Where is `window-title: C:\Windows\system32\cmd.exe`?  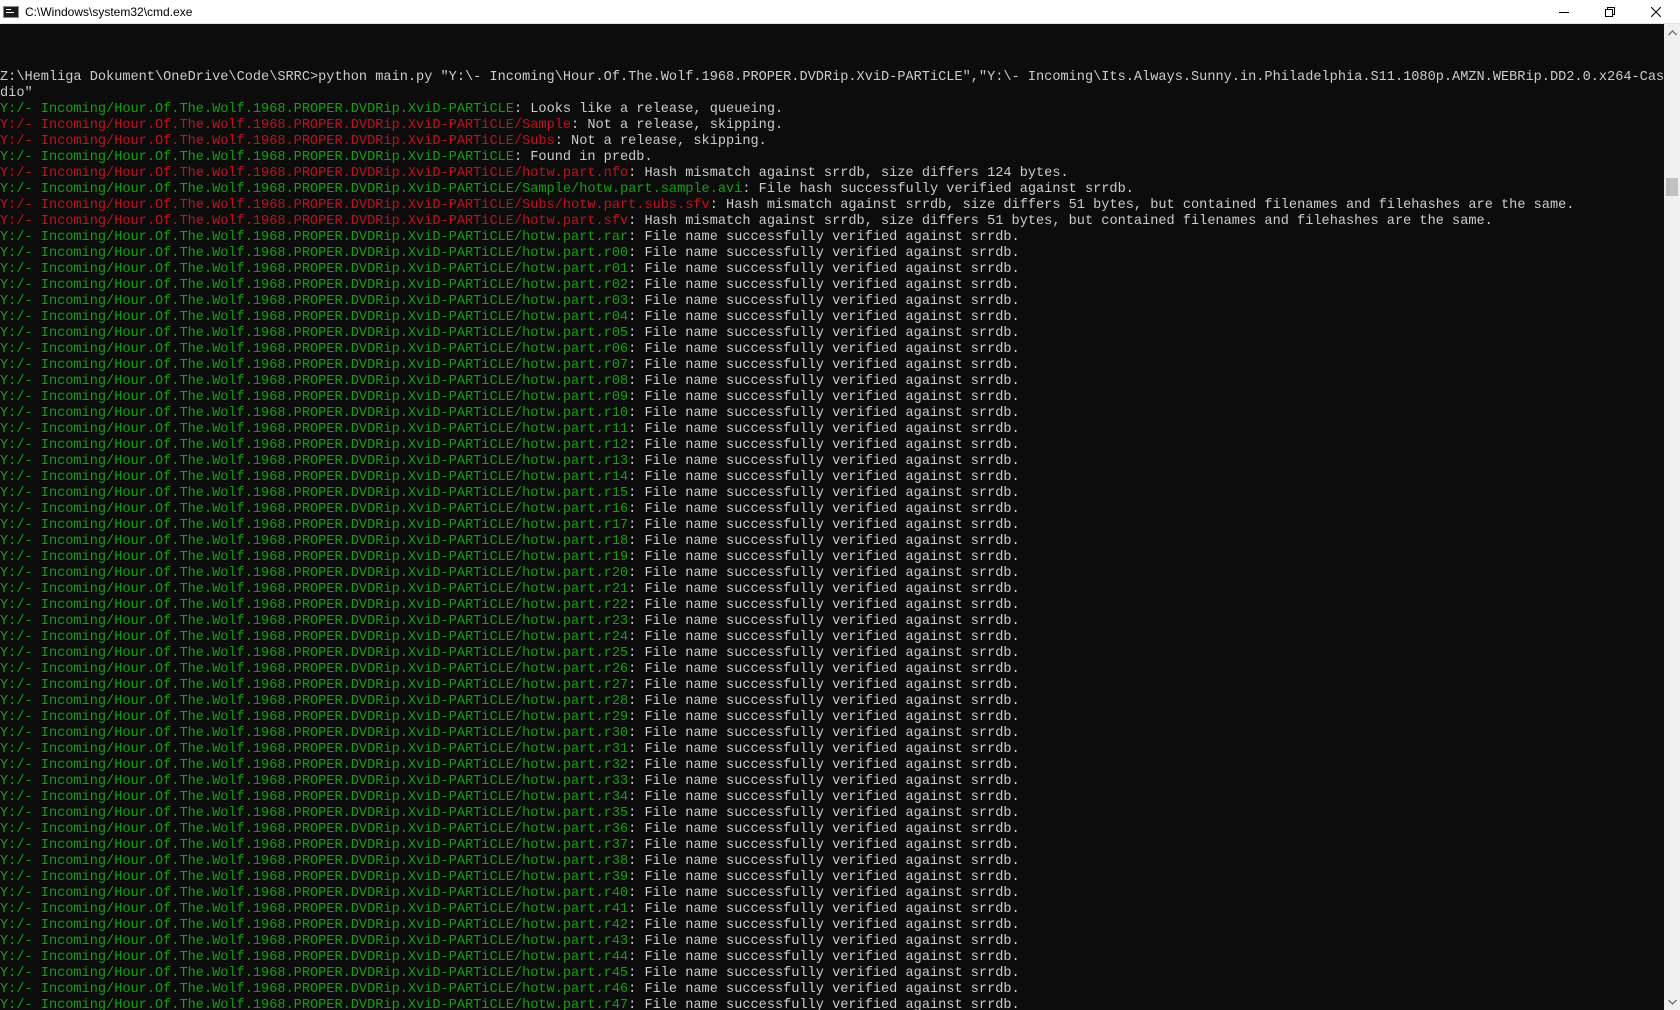
window-title: C:\Windows\system32\cmd.exe is located at coordinates (109, 11).